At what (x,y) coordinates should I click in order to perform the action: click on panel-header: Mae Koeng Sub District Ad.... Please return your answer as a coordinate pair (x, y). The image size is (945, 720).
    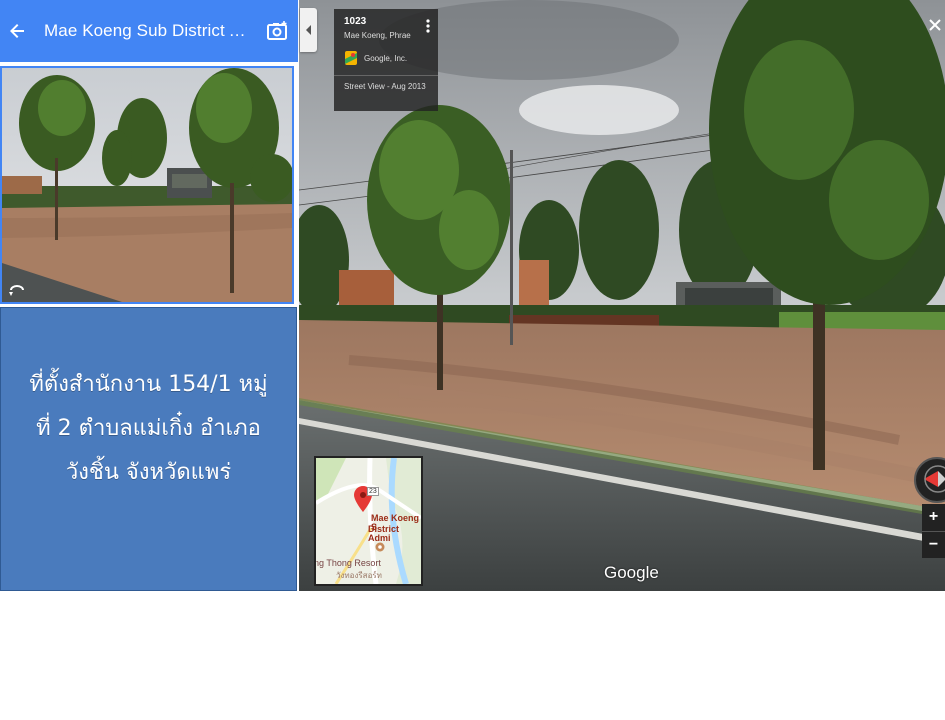
    Looking at the image, I should click on (149, 31).